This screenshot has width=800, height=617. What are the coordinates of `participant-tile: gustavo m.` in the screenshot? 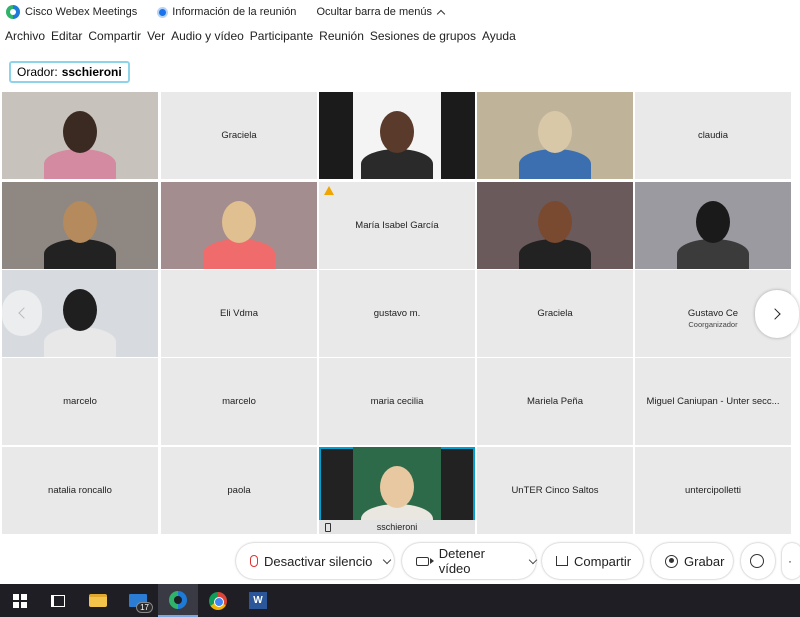 It's located at (397, 313).